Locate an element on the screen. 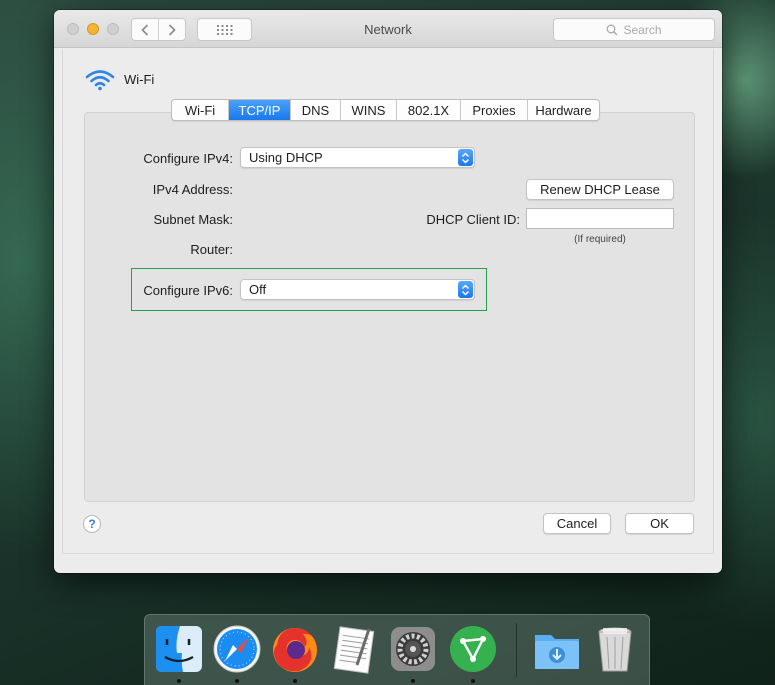  cancel-button: Cancel is located at coordinates (577, 523).